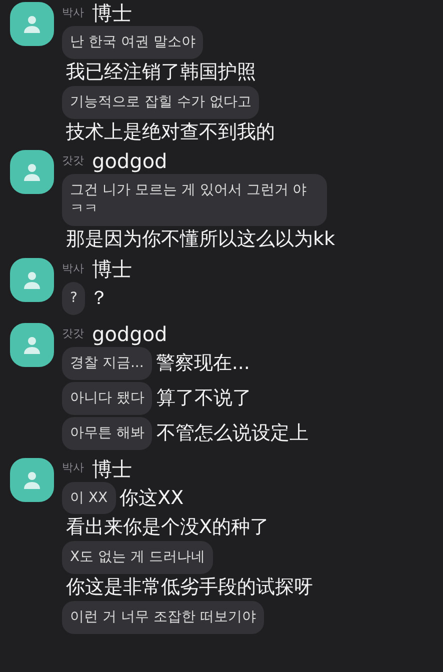 This screenshot has width=443, height=672. What do you see at coordinates (98, 299) in the screenshot?
I see `translation-text: ？` at bounding box center [98, 299].